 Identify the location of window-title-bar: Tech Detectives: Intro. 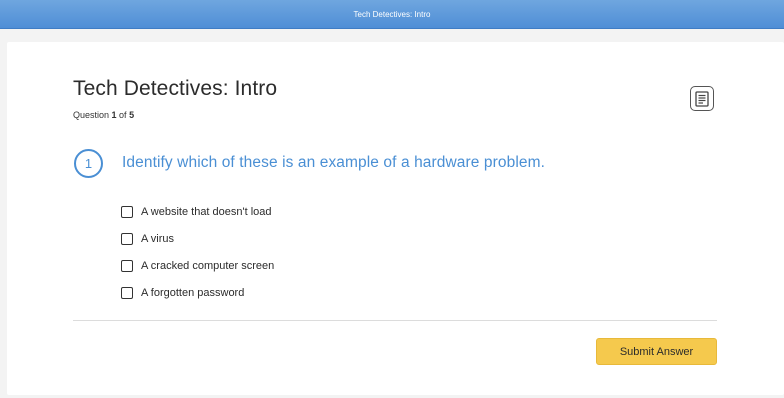
(392, 14).